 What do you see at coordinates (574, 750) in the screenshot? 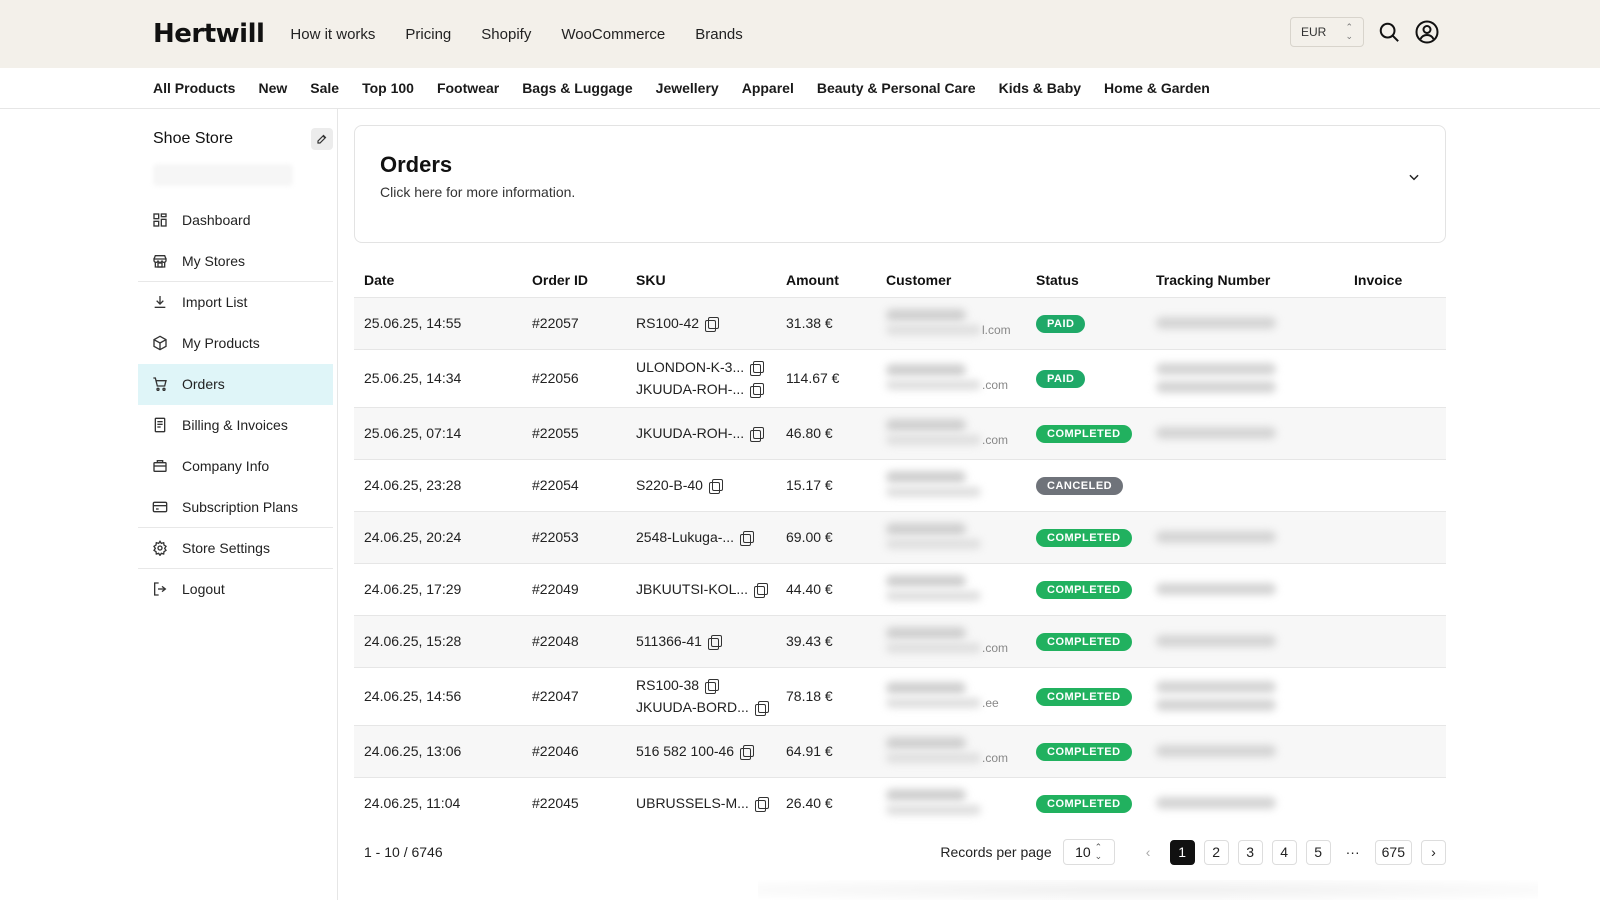
I see `order-id: #22046` at bounding box center [574, 750].